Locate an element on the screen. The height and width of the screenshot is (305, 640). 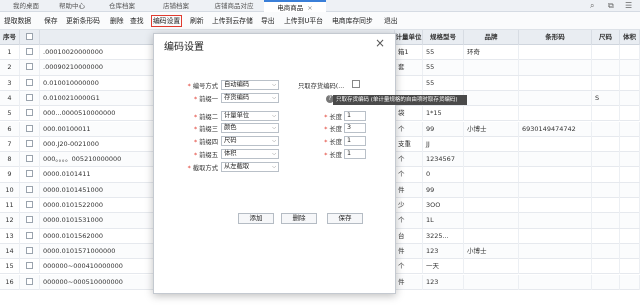
size-cell: S is located at coordinates (606, 98).